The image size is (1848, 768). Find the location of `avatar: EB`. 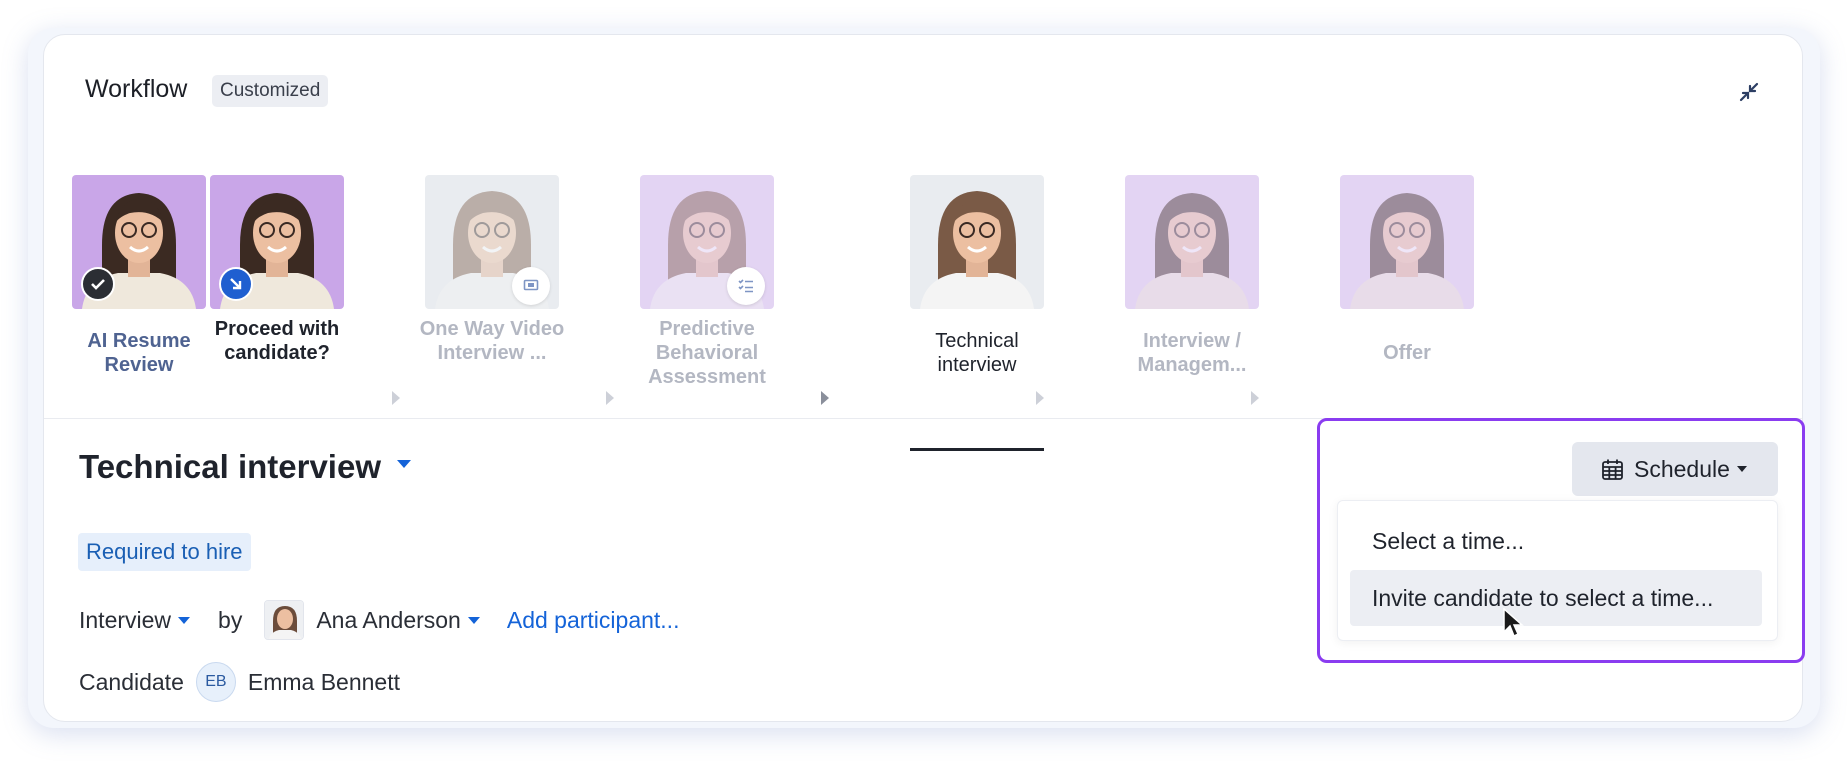

avatar: EB is located at coordinates (215, 682).